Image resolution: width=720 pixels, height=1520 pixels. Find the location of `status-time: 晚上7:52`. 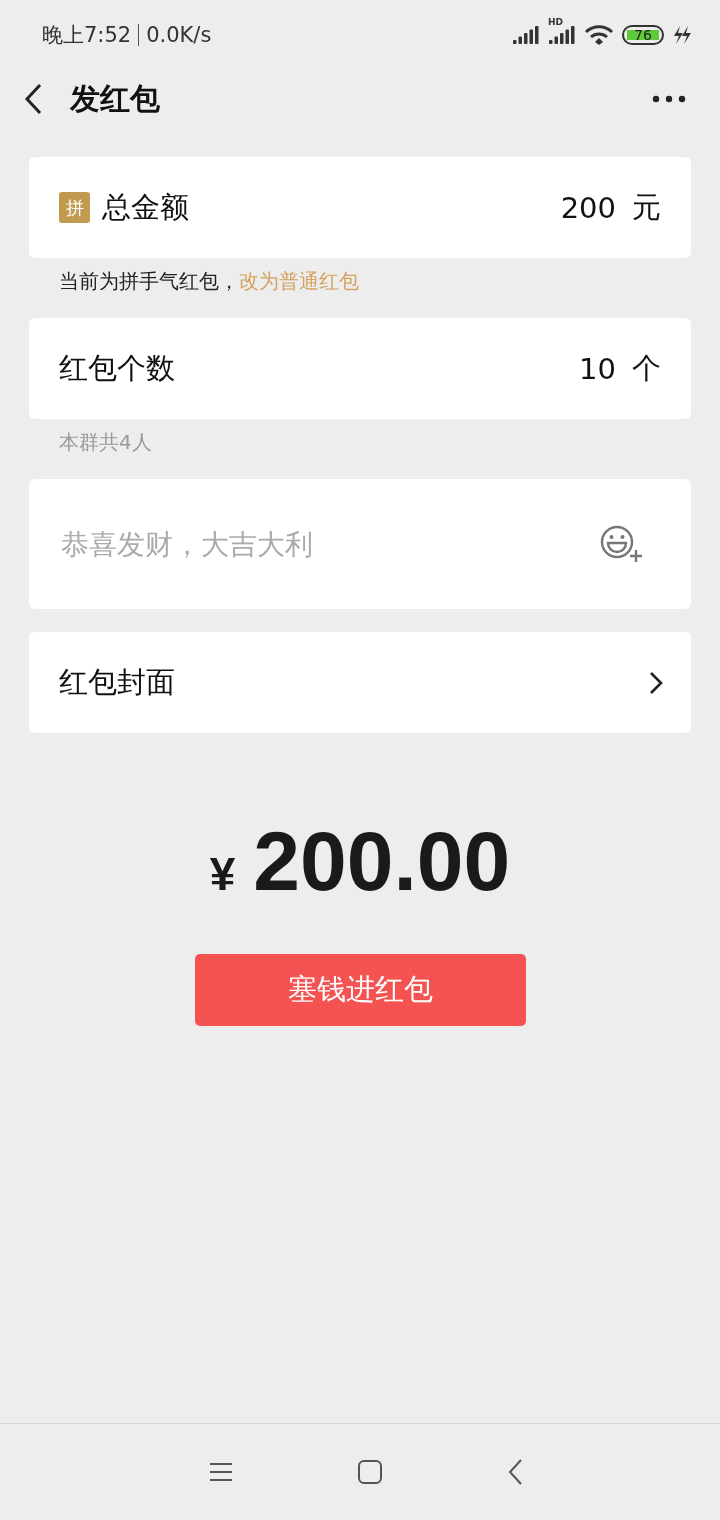

status-time: 晚上7:52 is located at coordinates (87, 35).